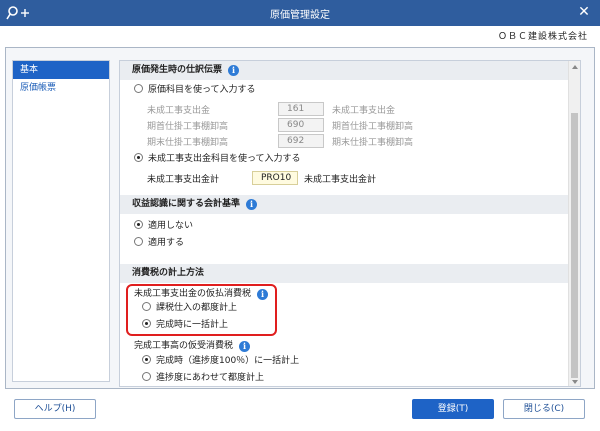  Describe the element at coordinates (184, 346) in the screenshot. I see `group-label: 完成工事高の仮受消費税` at that location.